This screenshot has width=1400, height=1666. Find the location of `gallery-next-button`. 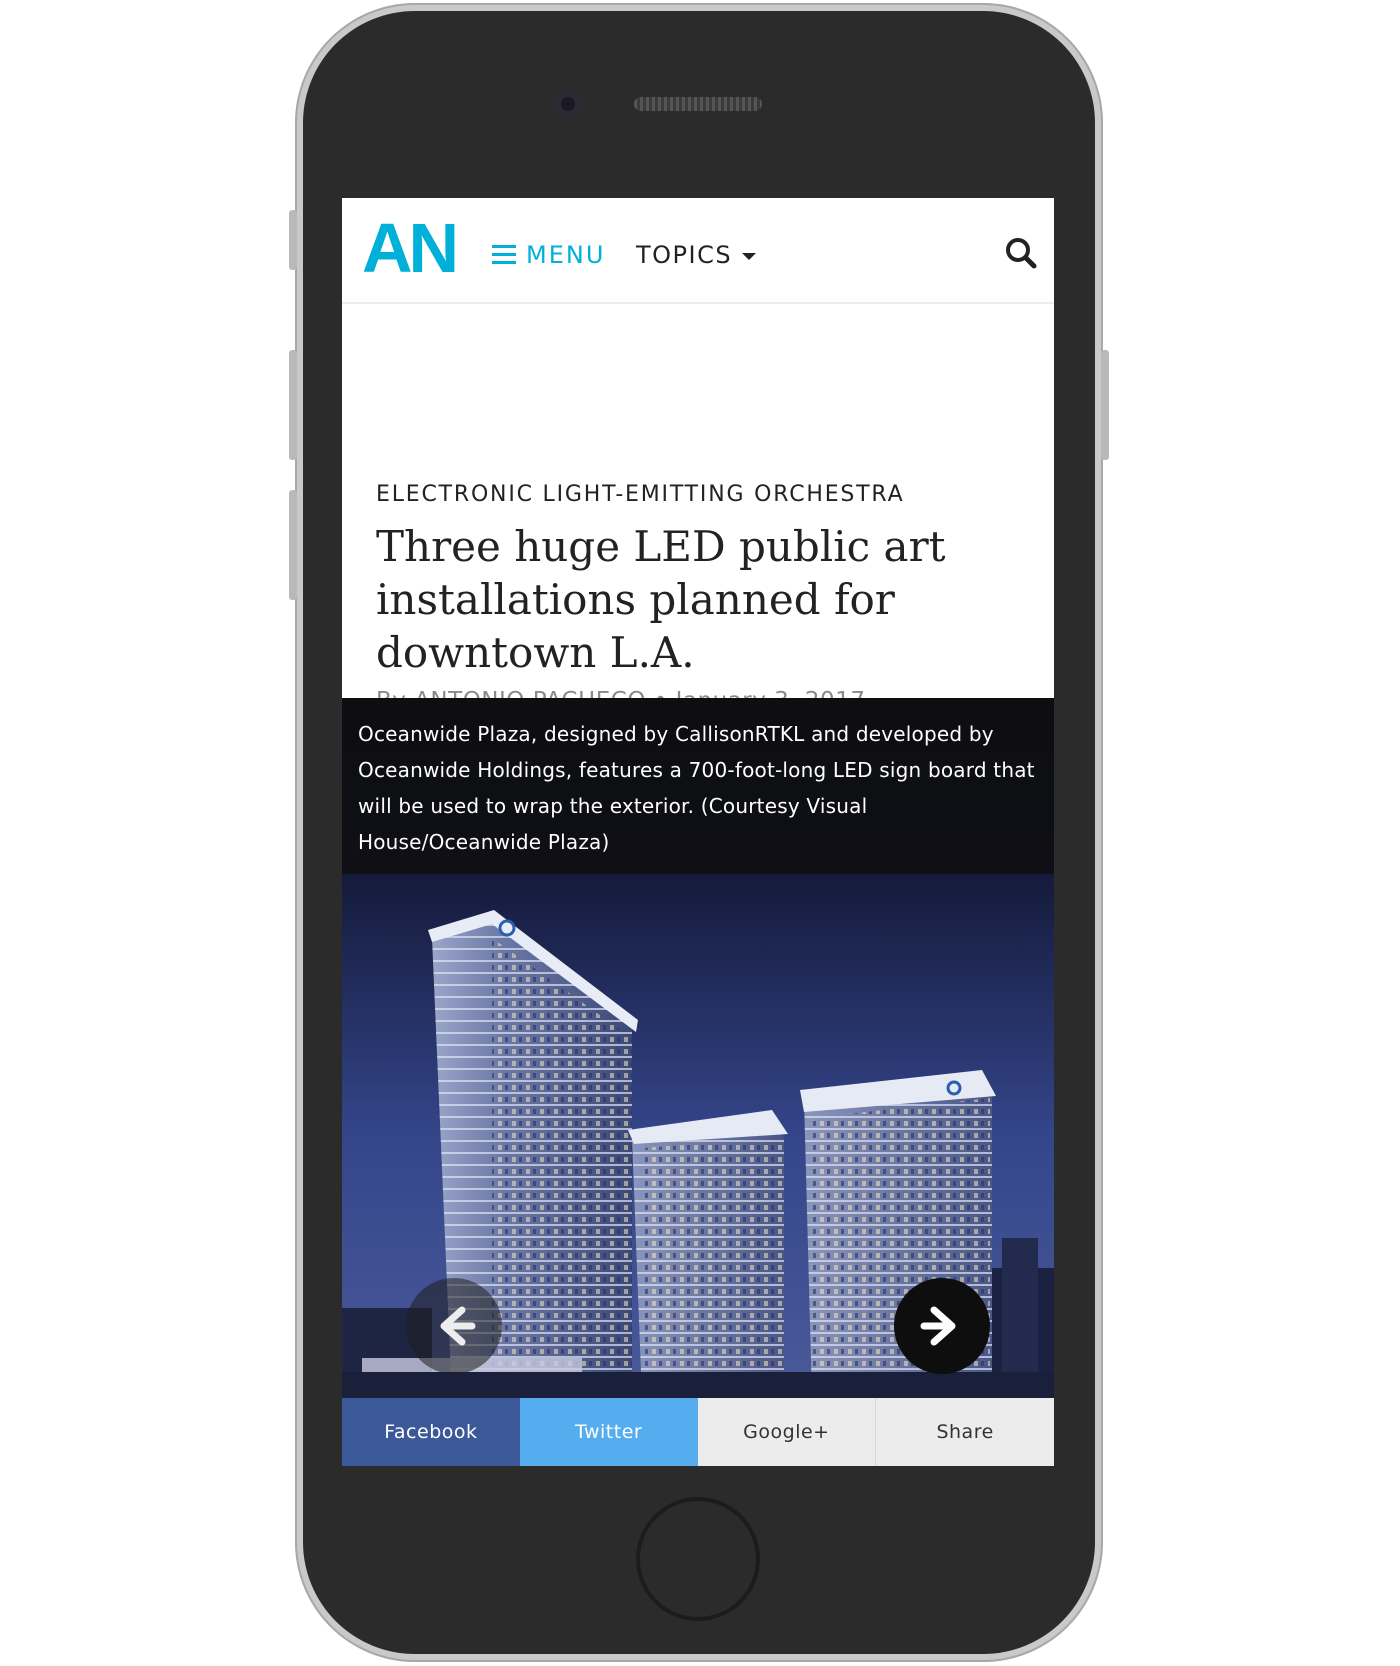

gallery-next-button is located at coordinates (942, 1326).